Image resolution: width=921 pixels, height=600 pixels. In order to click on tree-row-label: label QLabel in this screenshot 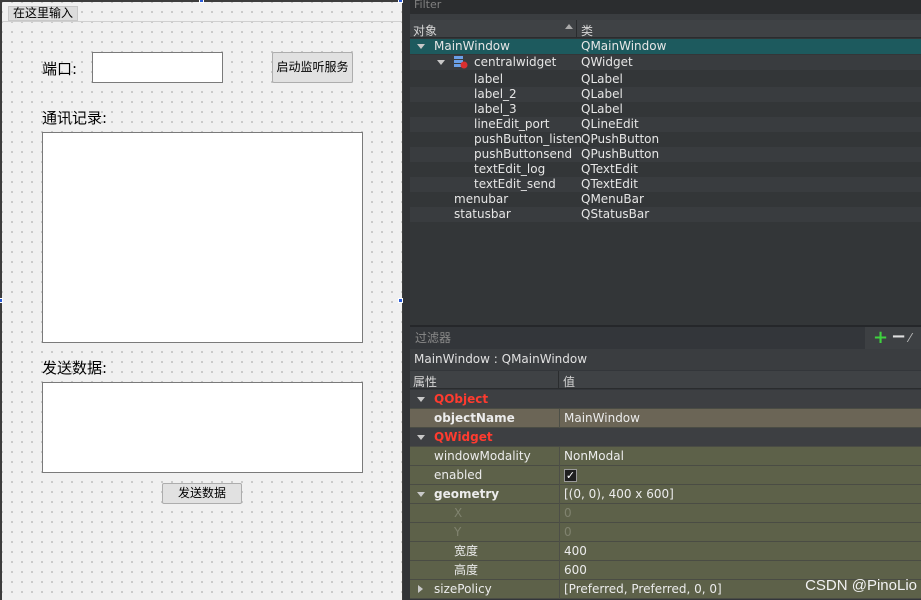, I will do `click(665, 79)`.